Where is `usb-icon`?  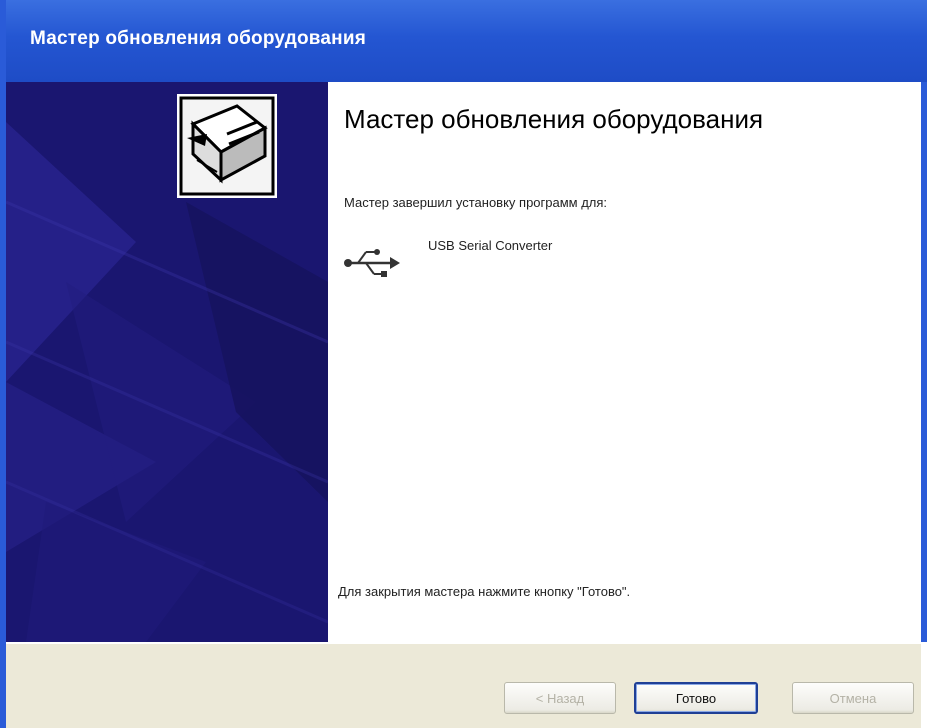
usb-icon is located at coordinates (372, 263).